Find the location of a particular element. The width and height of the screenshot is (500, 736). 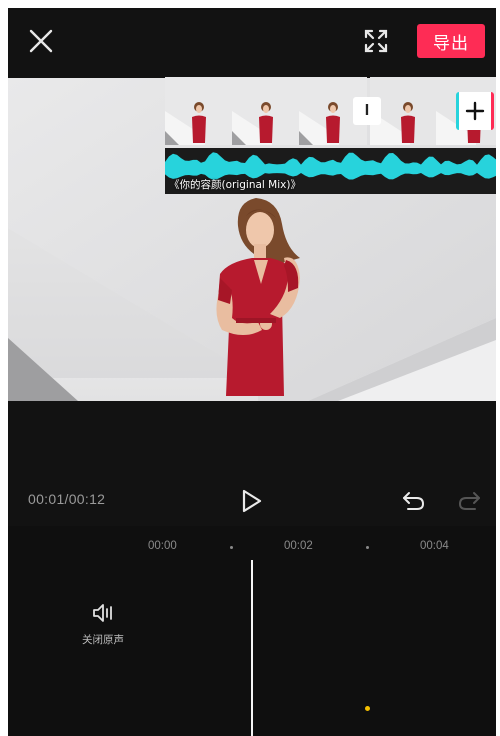

video-clip is located at coordinates (266, 111).